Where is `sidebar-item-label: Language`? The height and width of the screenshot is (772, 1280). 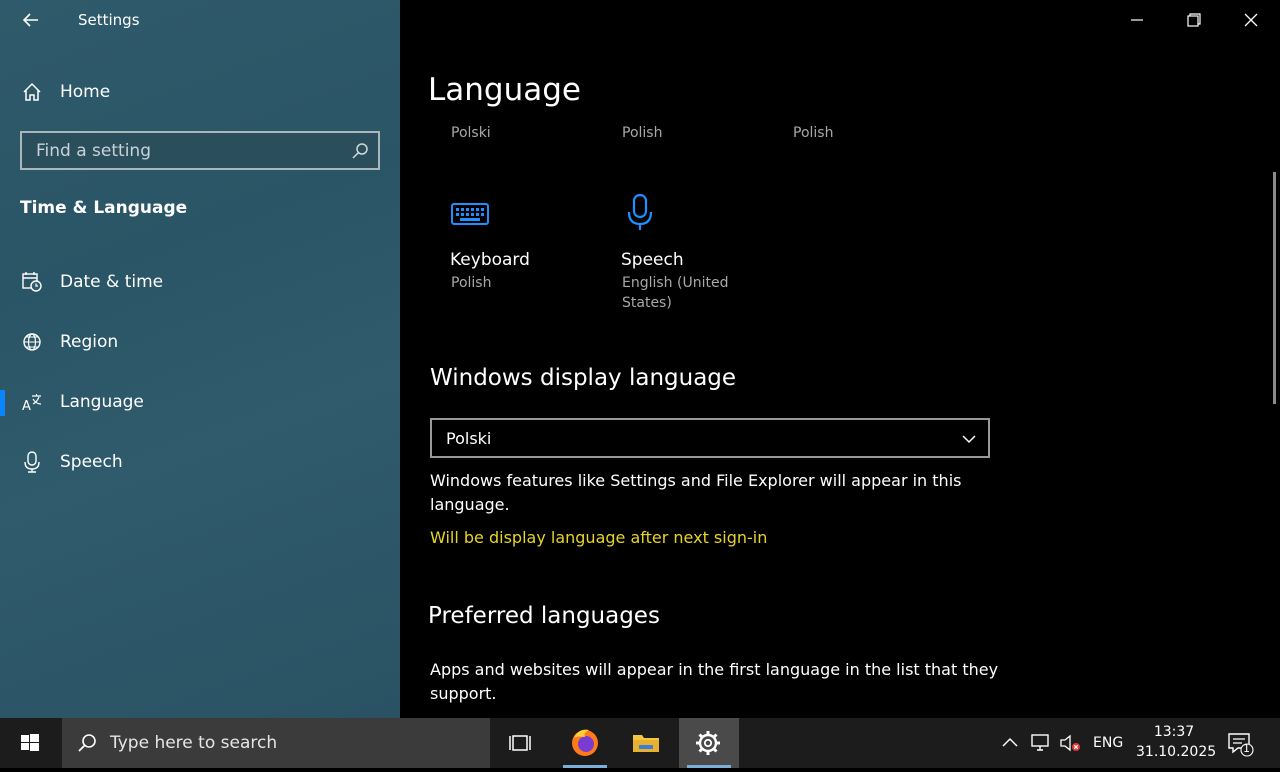 sidebar-item-label: Language is located at coordinates (102, 402).